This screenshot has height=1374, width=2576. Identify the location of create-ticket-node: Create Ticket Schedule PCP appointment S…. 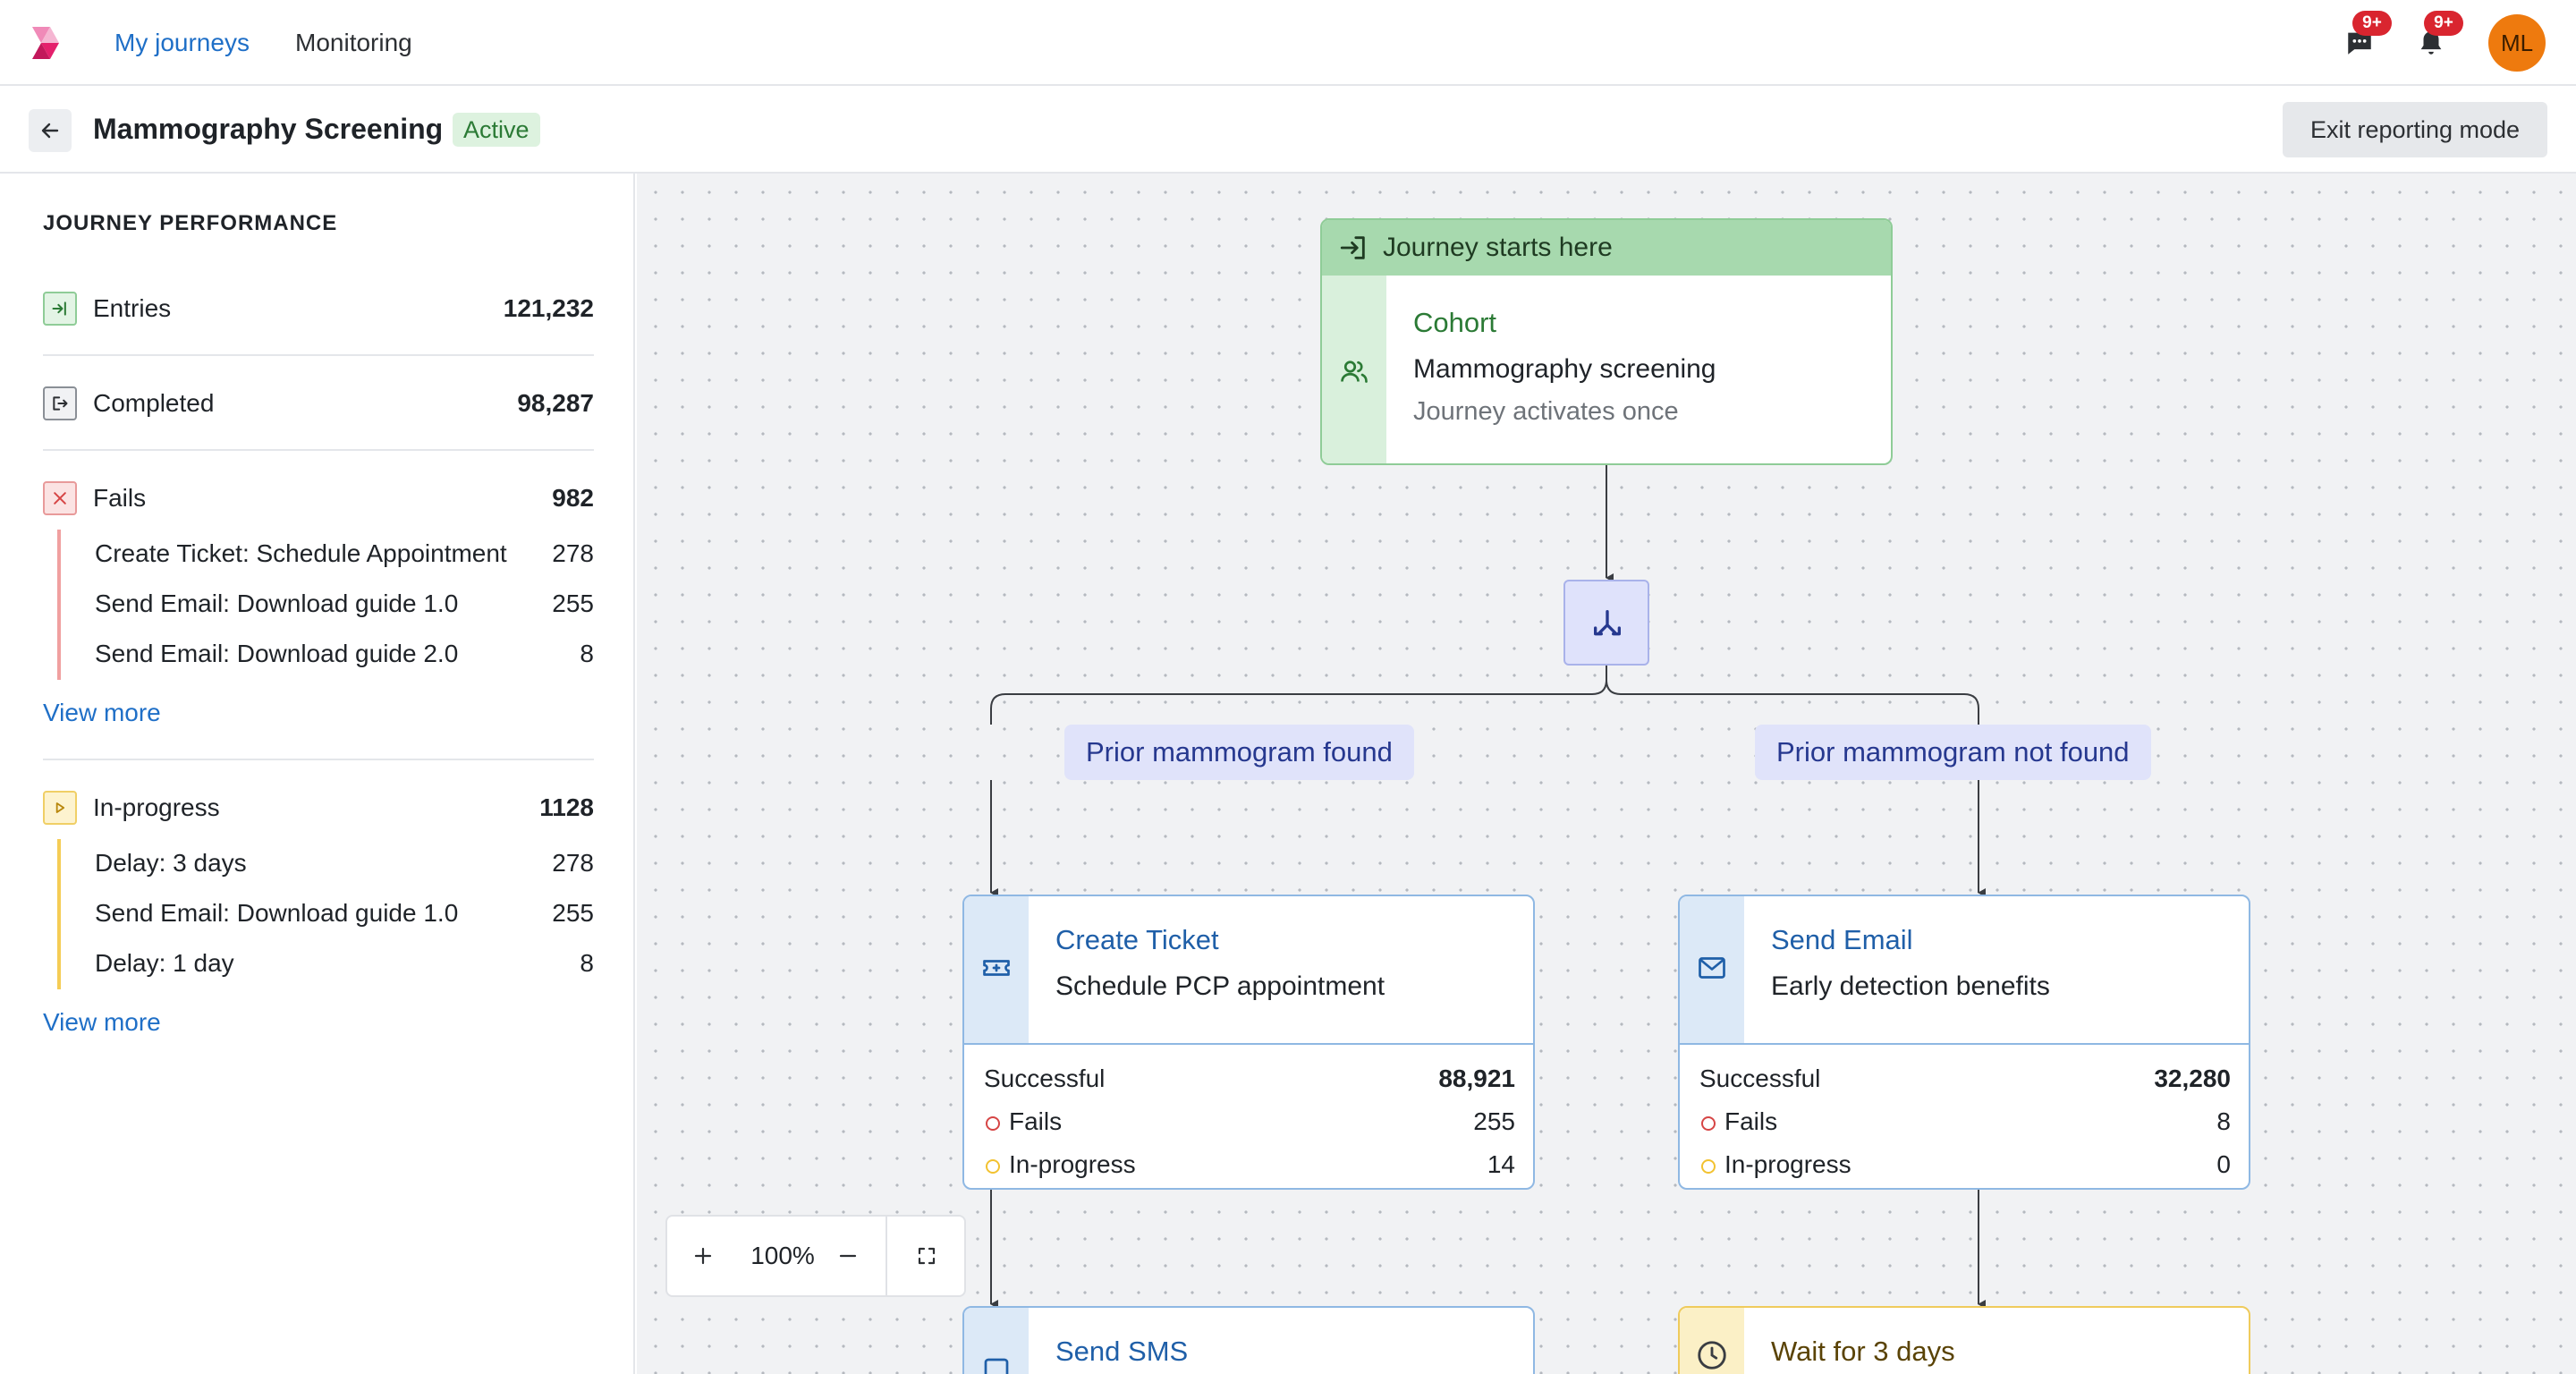
(1248, 1042).